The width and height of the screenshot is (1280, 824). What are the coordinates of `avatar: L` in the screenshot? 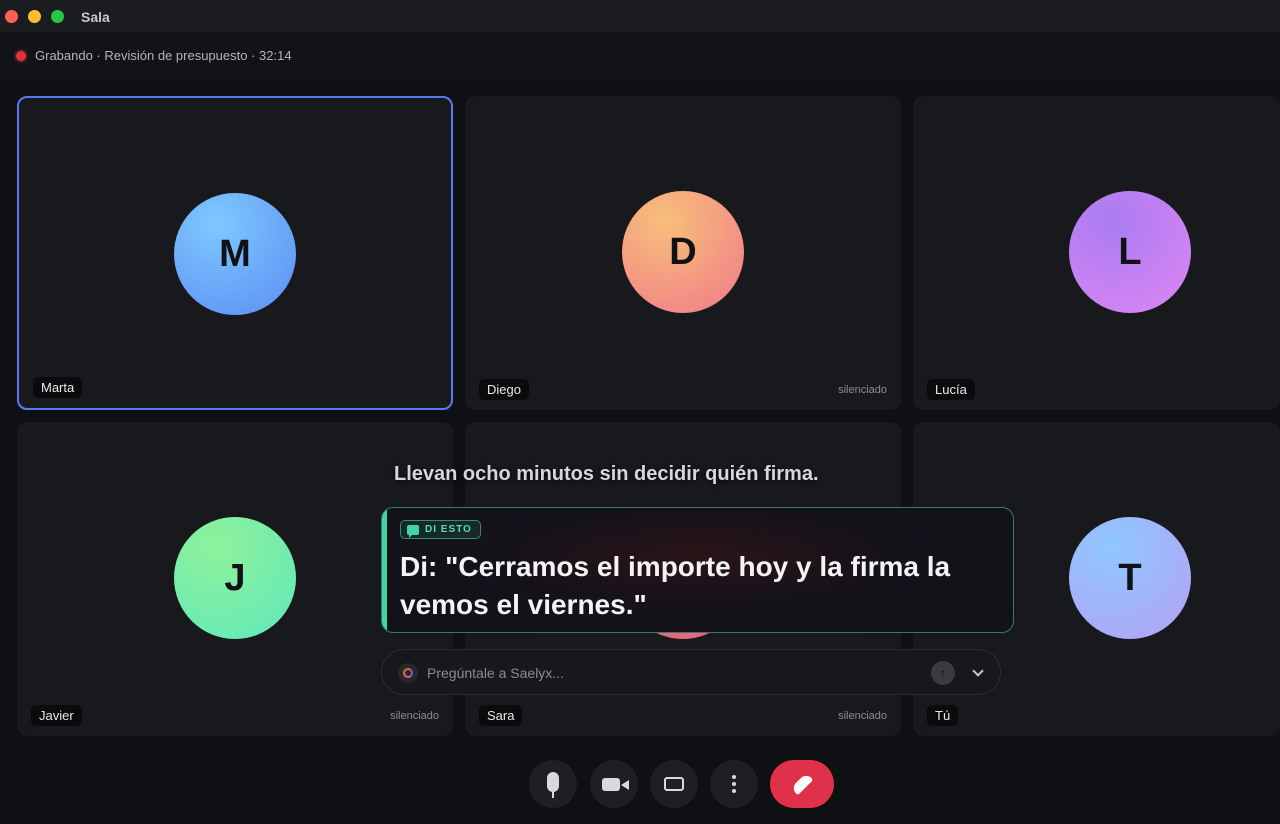 It's located at (1130, 252).